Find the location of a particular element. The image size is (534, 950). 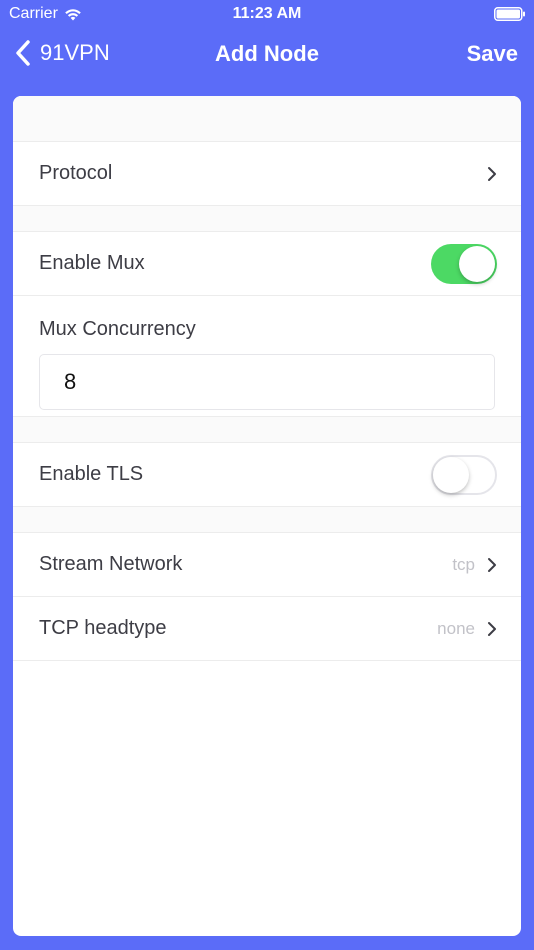

battery-icon is located at coordinates (509, 14).